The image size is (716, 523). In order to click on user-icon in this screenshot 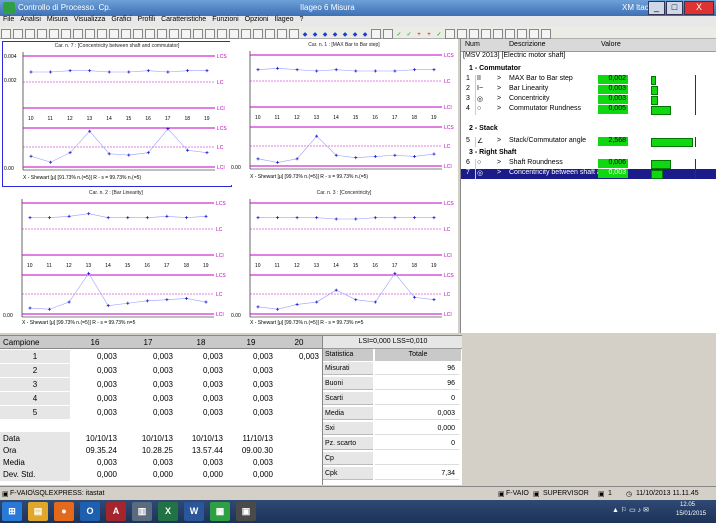, I will do `click(270, 34)`.